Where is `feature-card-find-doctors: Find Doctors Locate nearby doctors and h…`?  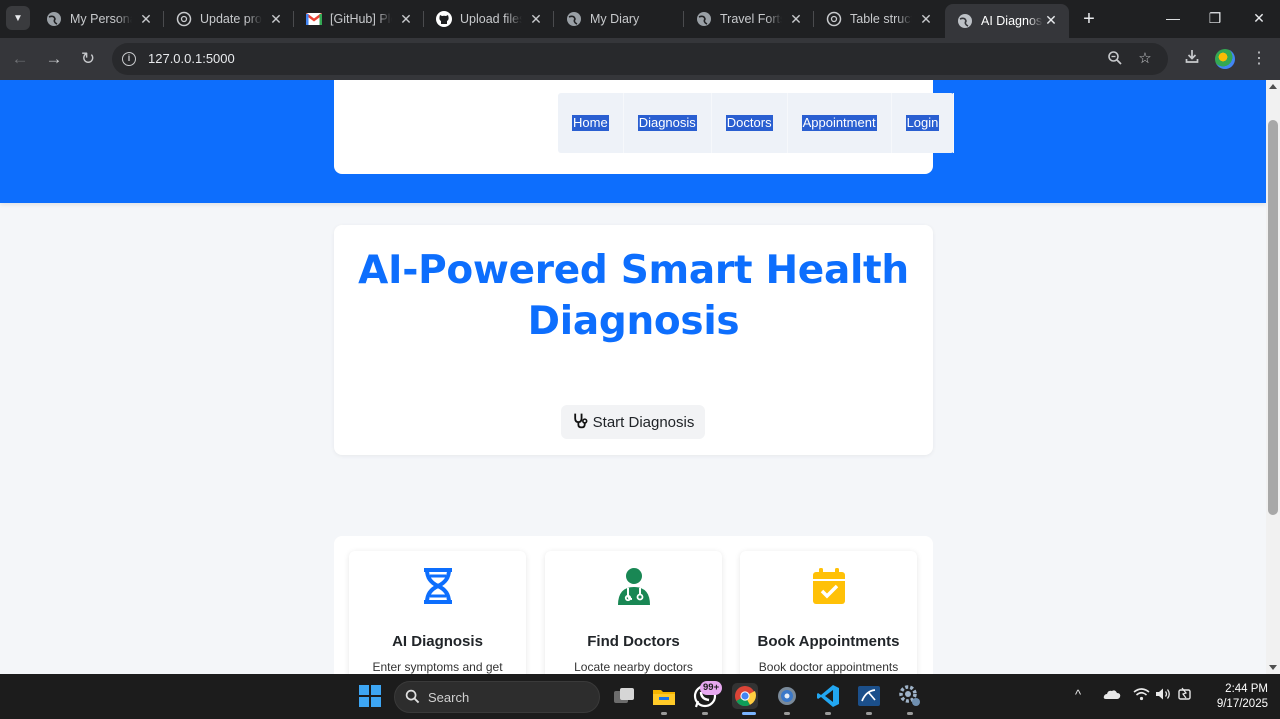
feature-card-find-doctors: Find Doctors Locate nearby doctors and h… is located at coordinates (633, 612).